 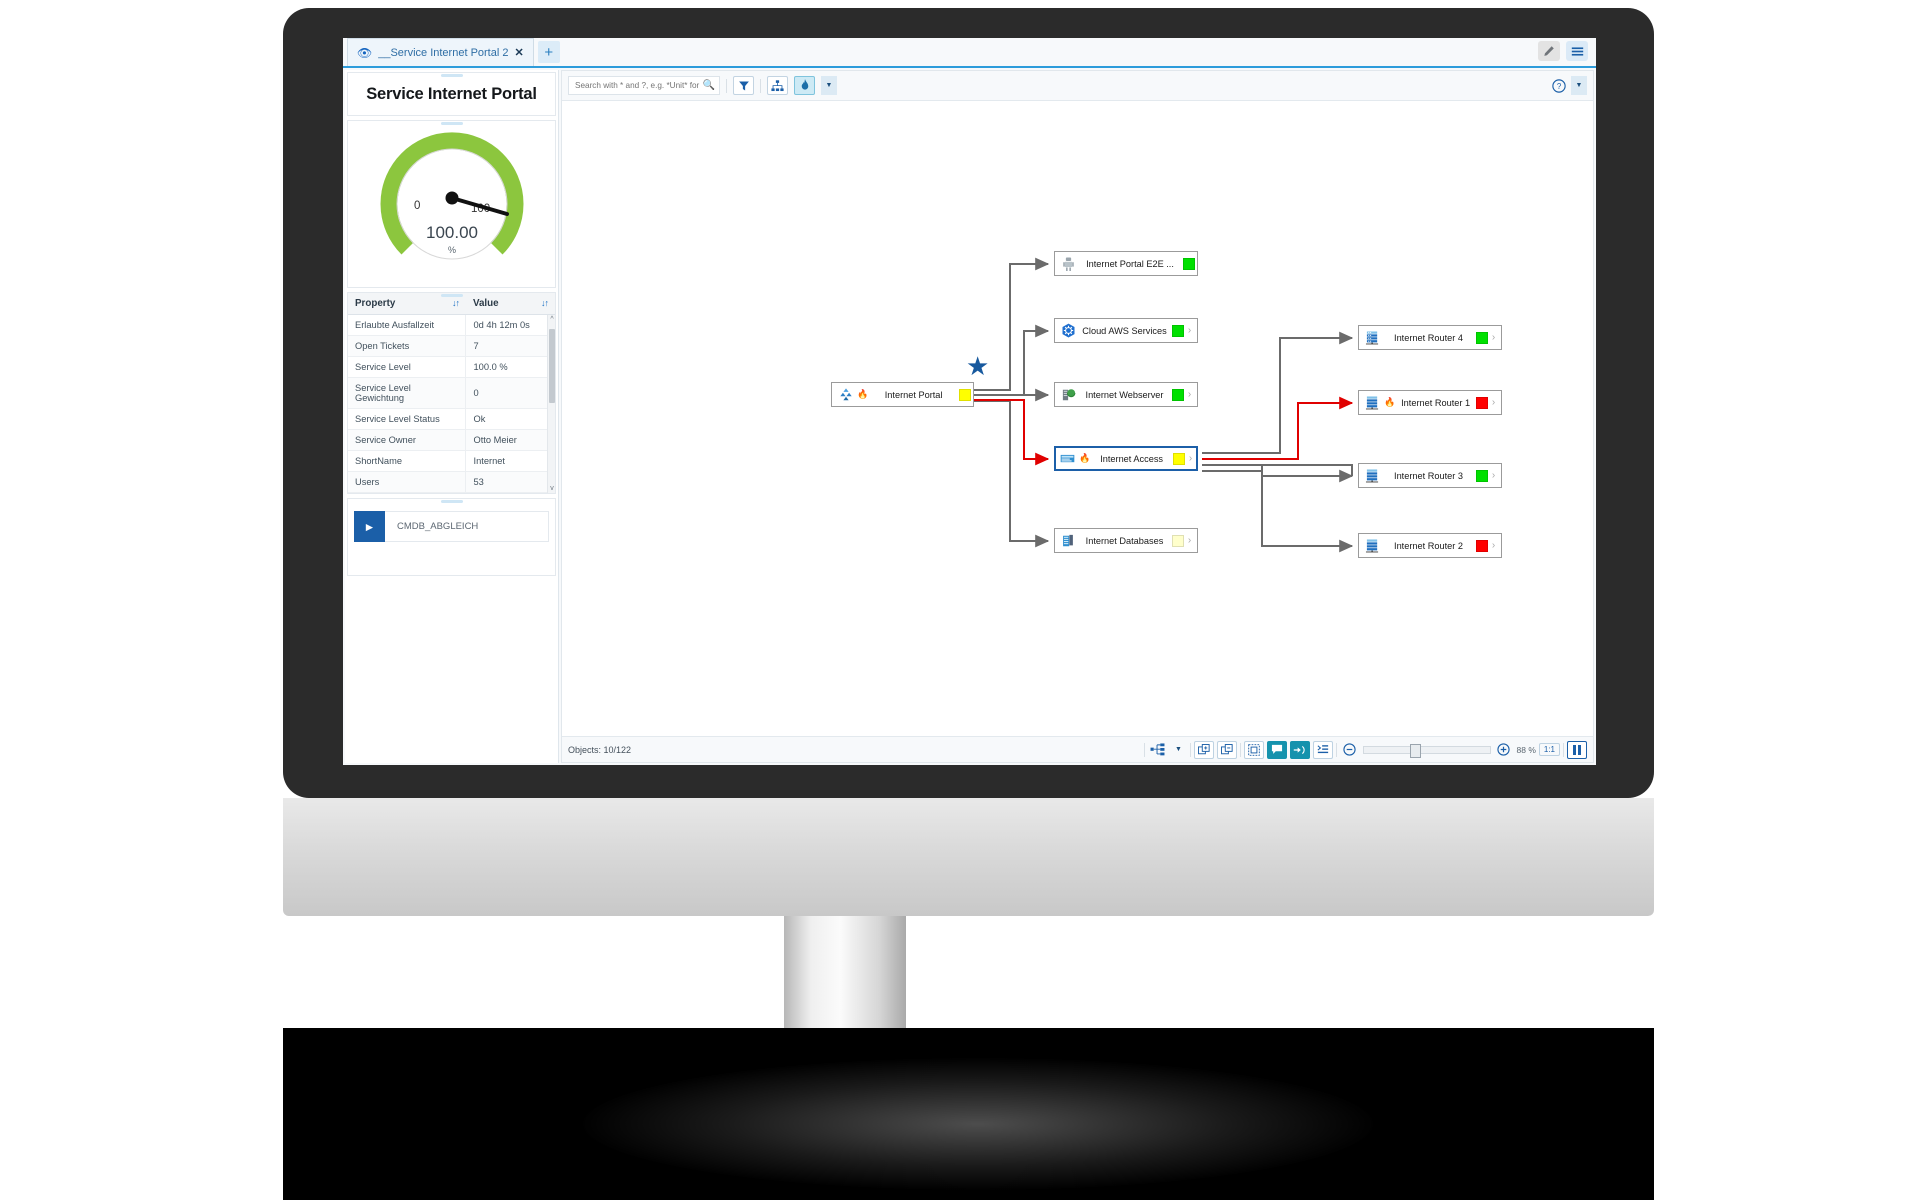 I want to click on search-input-wrapper: 🔍, so click(x=644, y=85).